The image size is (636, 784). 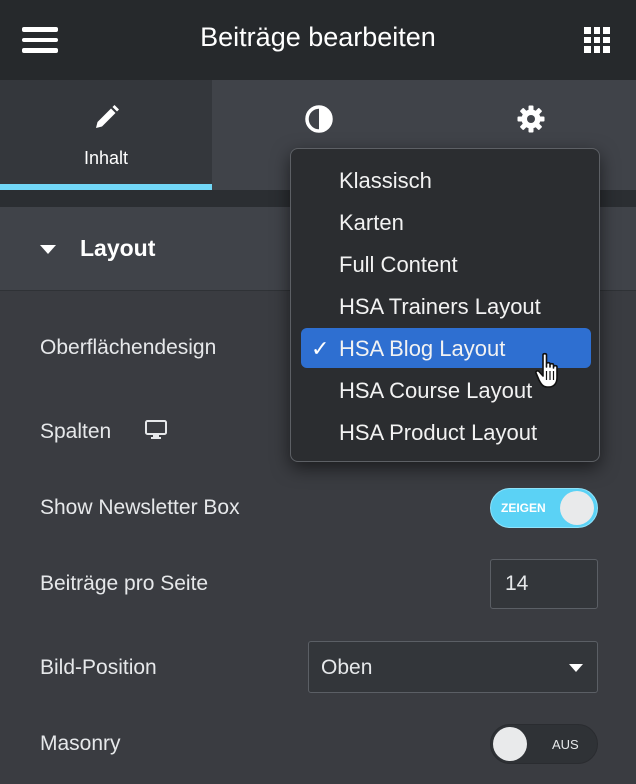 What do you see at coordinates (124, 583) in the screenshot?
I see `posts-per-page-label: Beiträge pro Seite` at bounding box center [124, 583].